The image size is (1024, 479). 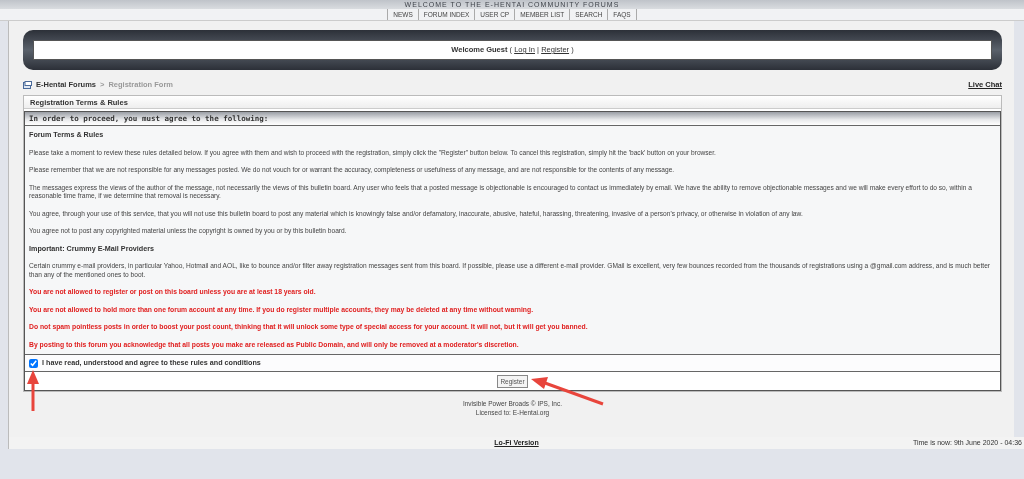 I want to click on agree-checkbox, so click(x=33, y=363).